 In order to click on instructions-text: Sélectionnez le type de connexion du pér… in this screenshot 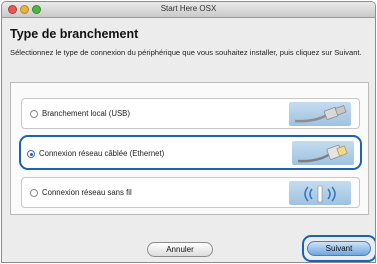, I will do `click(186, 52)`.